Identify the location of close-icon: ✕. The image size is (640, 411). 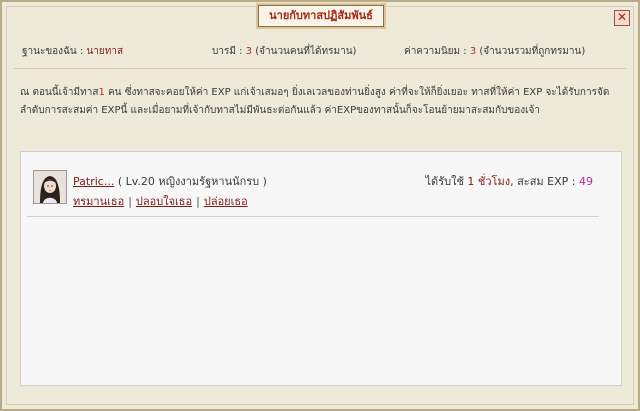
(622, 18).